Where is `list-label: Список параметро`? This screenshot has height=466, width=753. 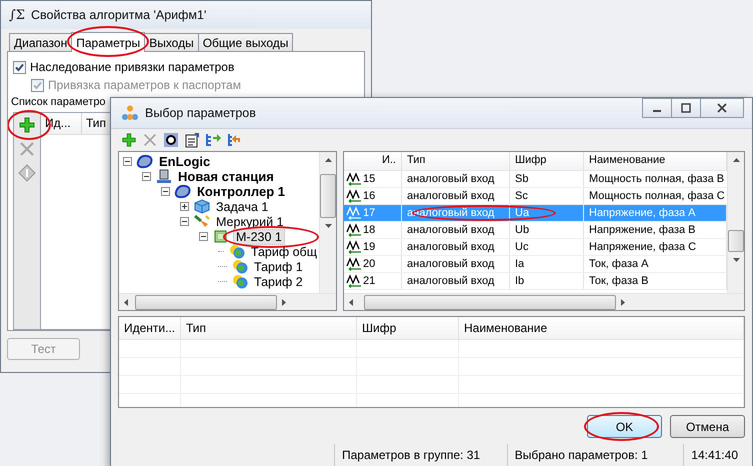 list-label: Список параметро is located at coordinates (59, 103).